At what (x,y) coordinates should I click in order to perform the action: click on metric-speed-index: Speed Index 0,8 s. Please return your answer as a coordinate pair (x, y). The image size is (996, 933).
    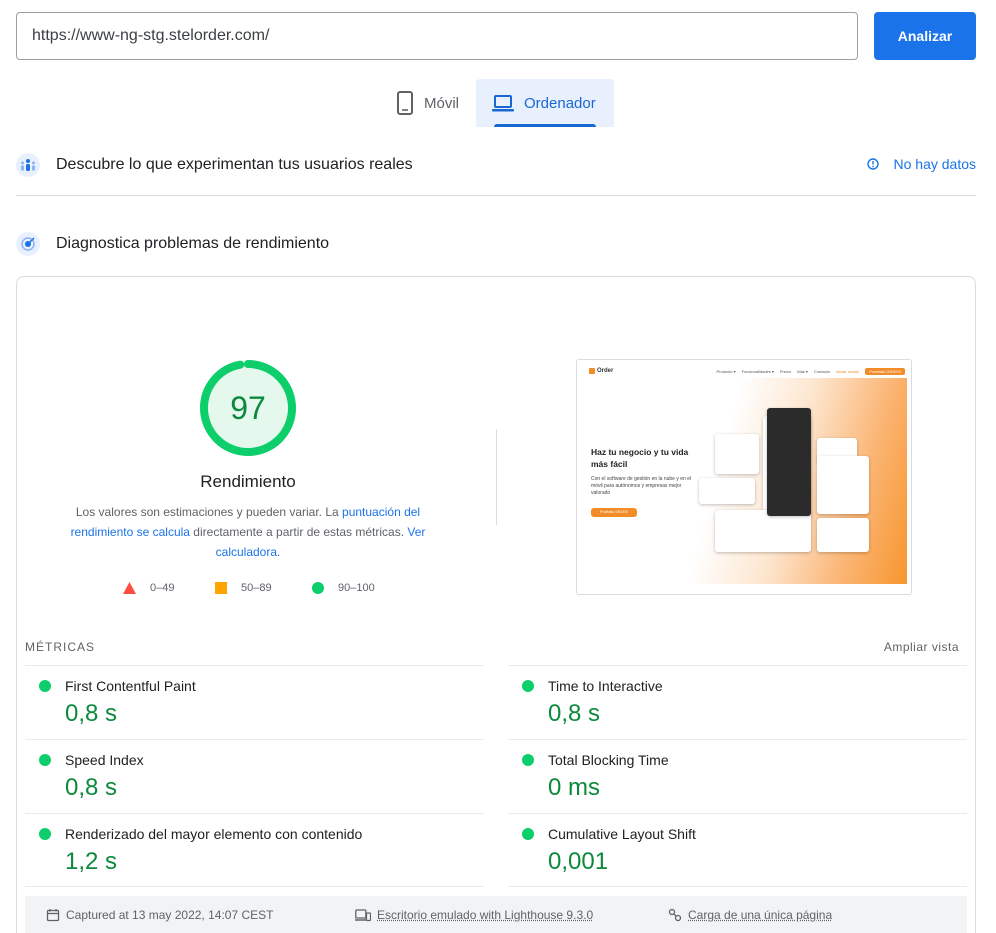
    Looking at the image, I should click on (254, 776).